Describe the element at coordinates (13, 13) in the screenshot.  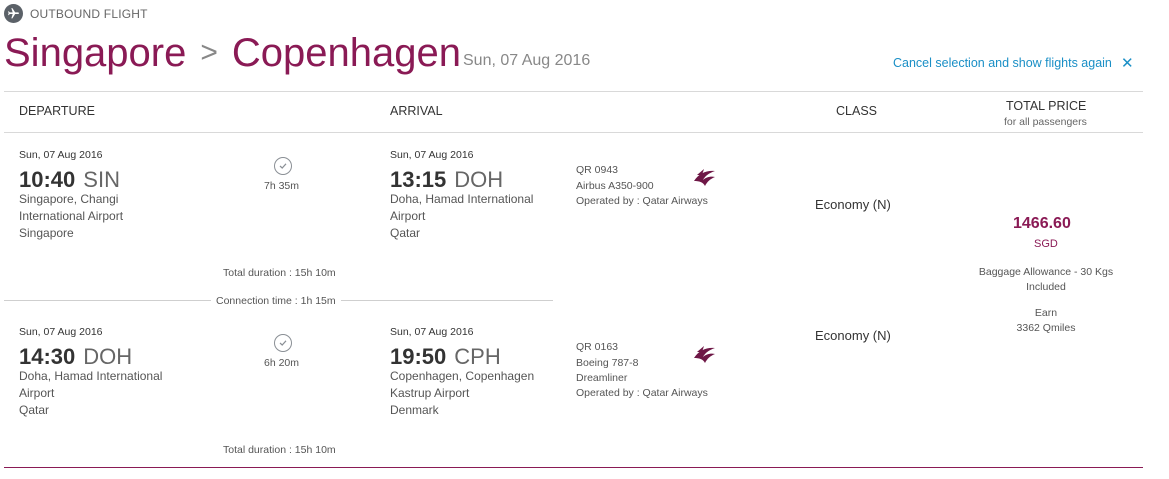
I see `plane-icon` at that location.